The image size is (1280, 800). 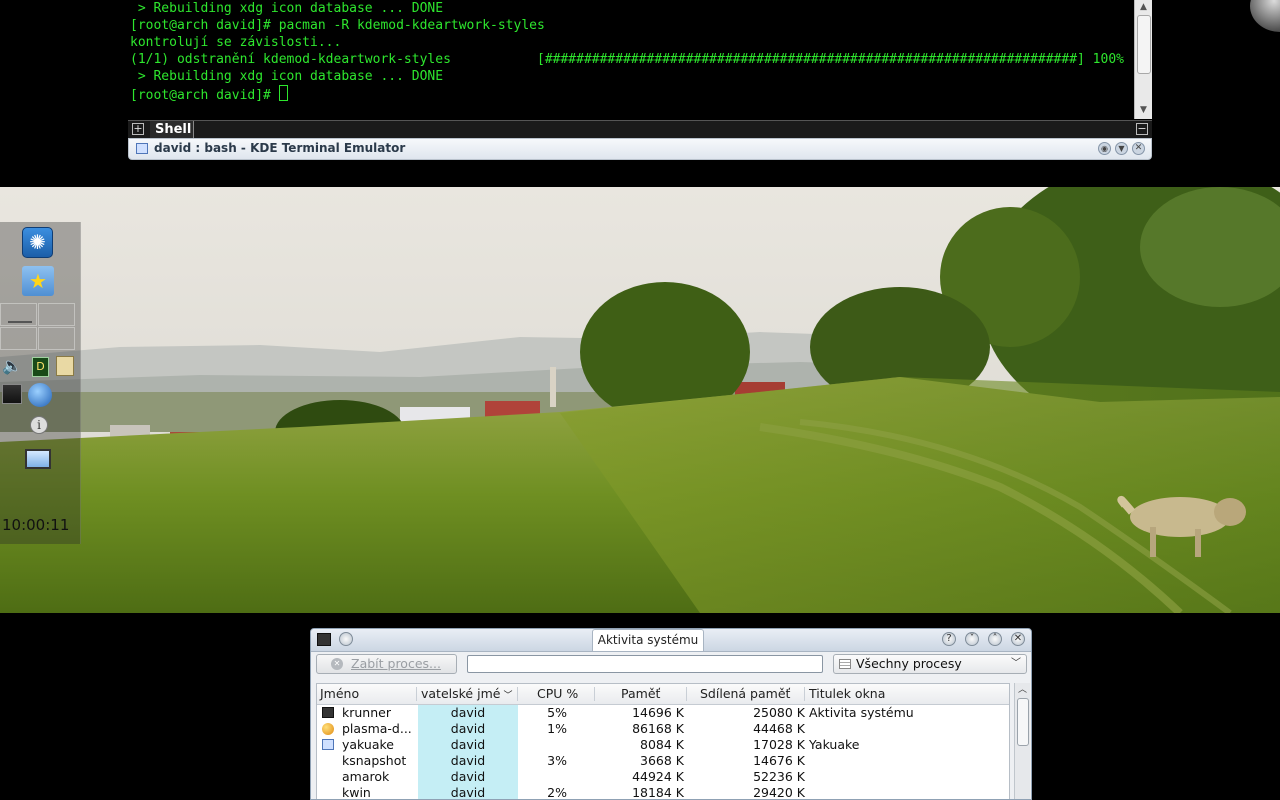 I want to click on chevron-down-icon: ﹀, so click(x=1016, y=663).